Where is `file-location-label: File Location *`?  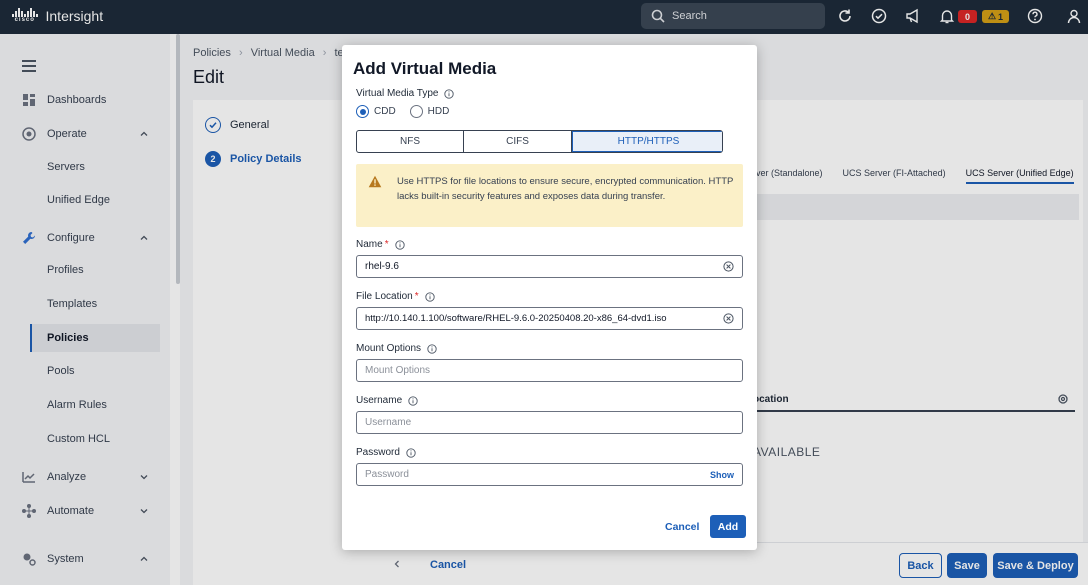 file-location-label: File Location * is located at coordinates (395, 296).